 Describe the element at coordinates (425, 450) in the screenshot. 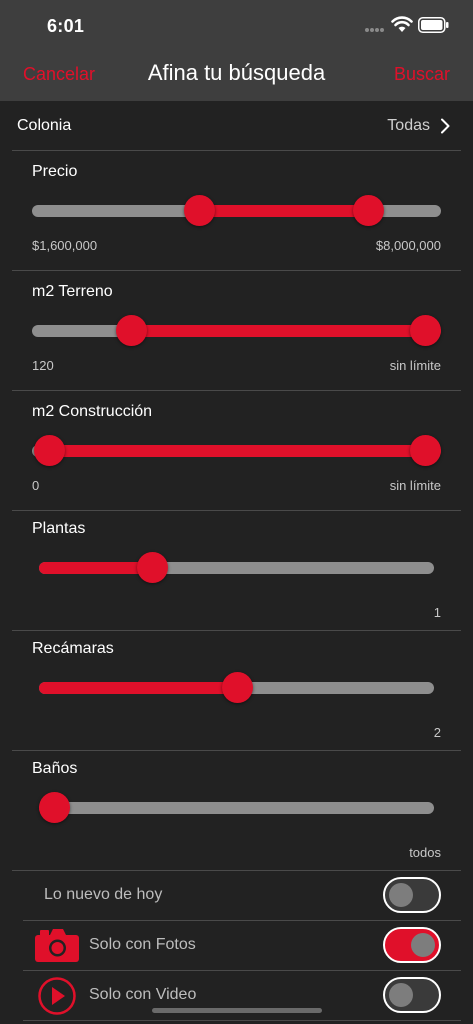

I see `construccion-max-thumb` at that location.